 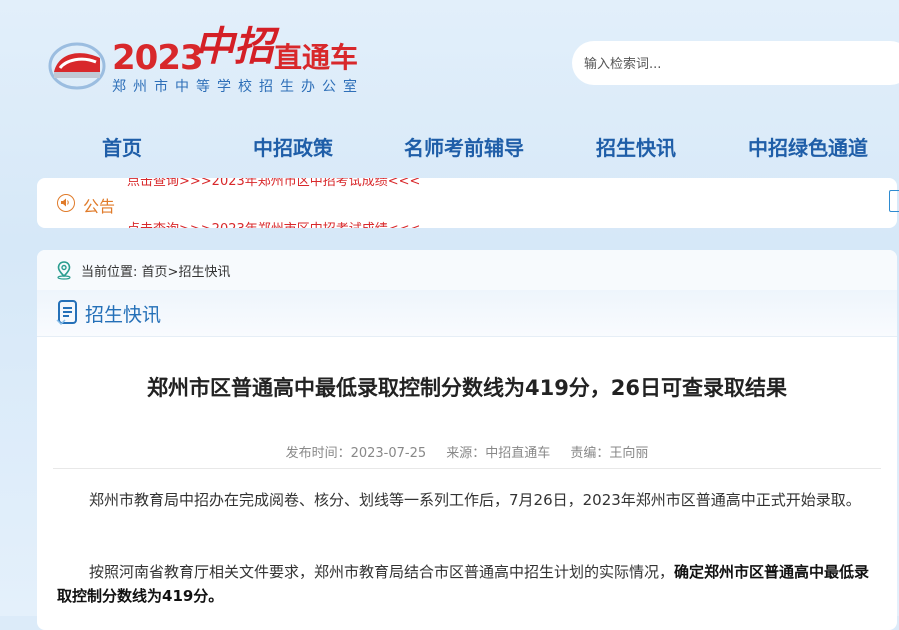 I want to click on nav-item-policy: 中招政策, so click(x=293, y=146).